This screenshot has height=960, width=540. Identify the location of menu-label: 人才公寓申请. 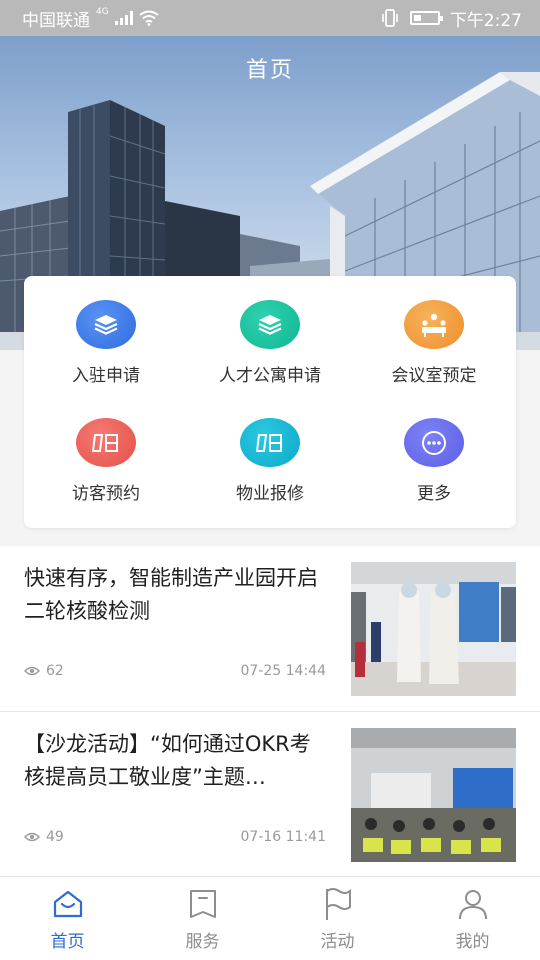
(270, 376).